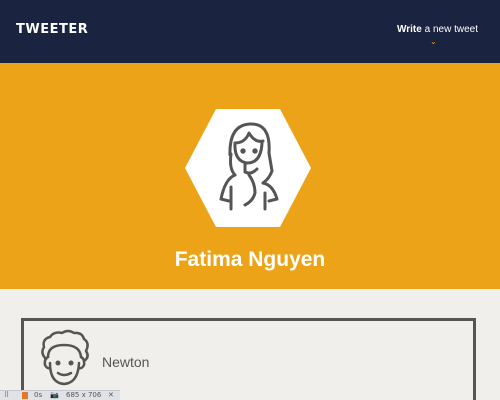  Describe the element at coordinates (84, 395) in the screenshot. I see `viewport-size-readout: 685 x 706` at that location.